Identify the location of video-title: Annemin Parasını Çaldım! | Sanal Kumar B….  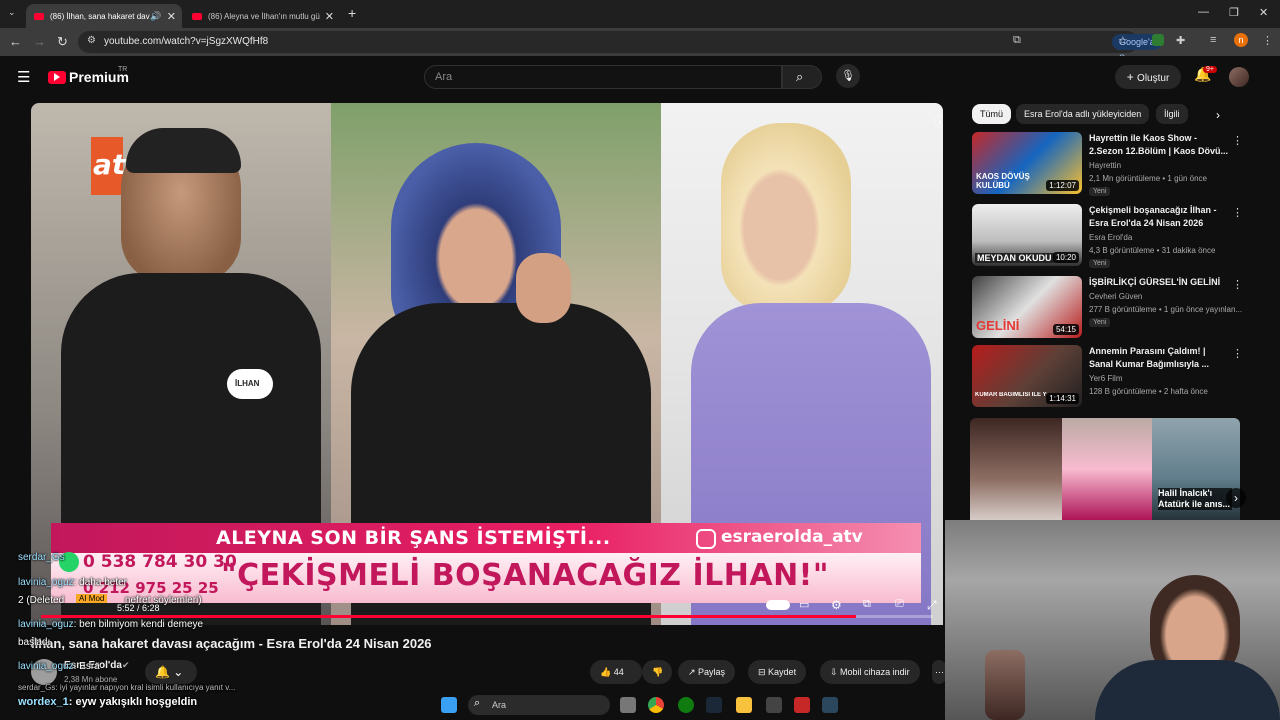
(1159, 358).